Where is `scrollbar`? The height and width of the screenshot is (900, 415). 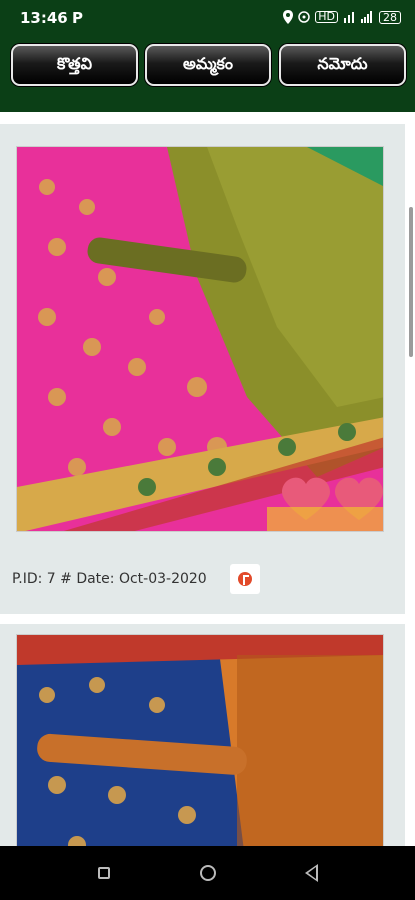 scrollbar is located at coordinates (411, 282).